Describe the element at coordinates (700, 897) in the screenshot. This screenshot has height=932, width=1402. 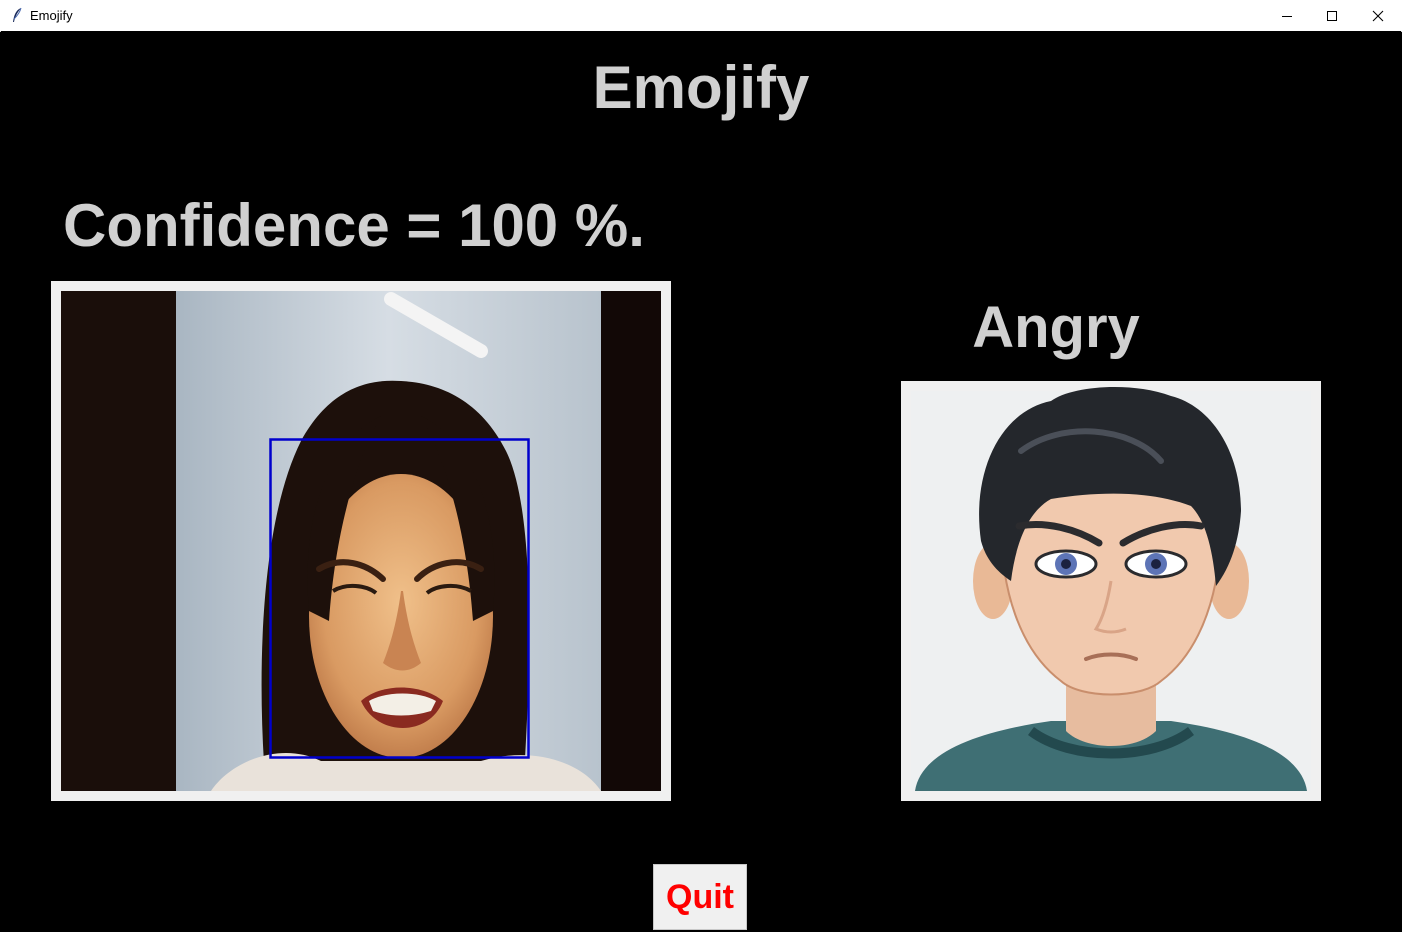
I see `quit-button: Quit` at that location.